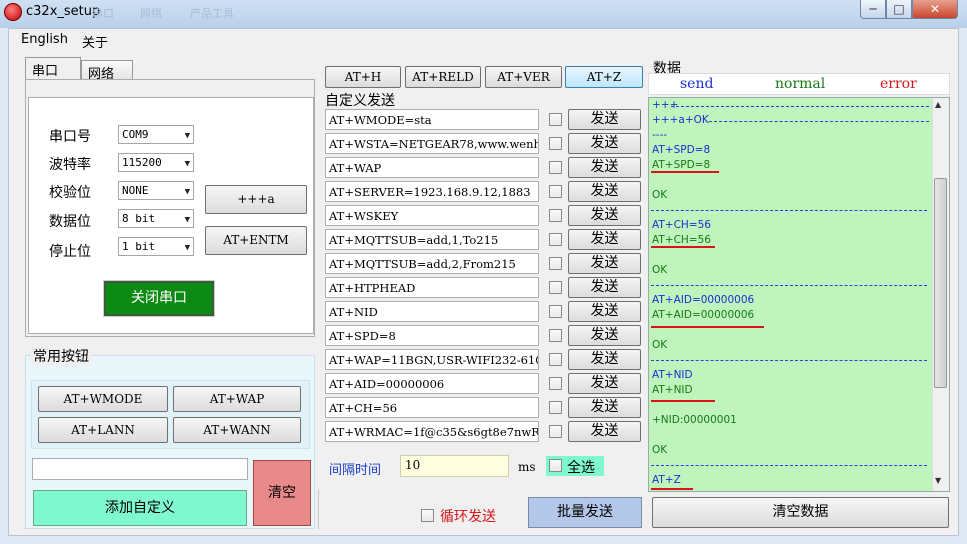  What do you see at coordinates (681, 225) in the screenshot?
I see `log-line: AT+CH=56` at bounding box center [681, 225].